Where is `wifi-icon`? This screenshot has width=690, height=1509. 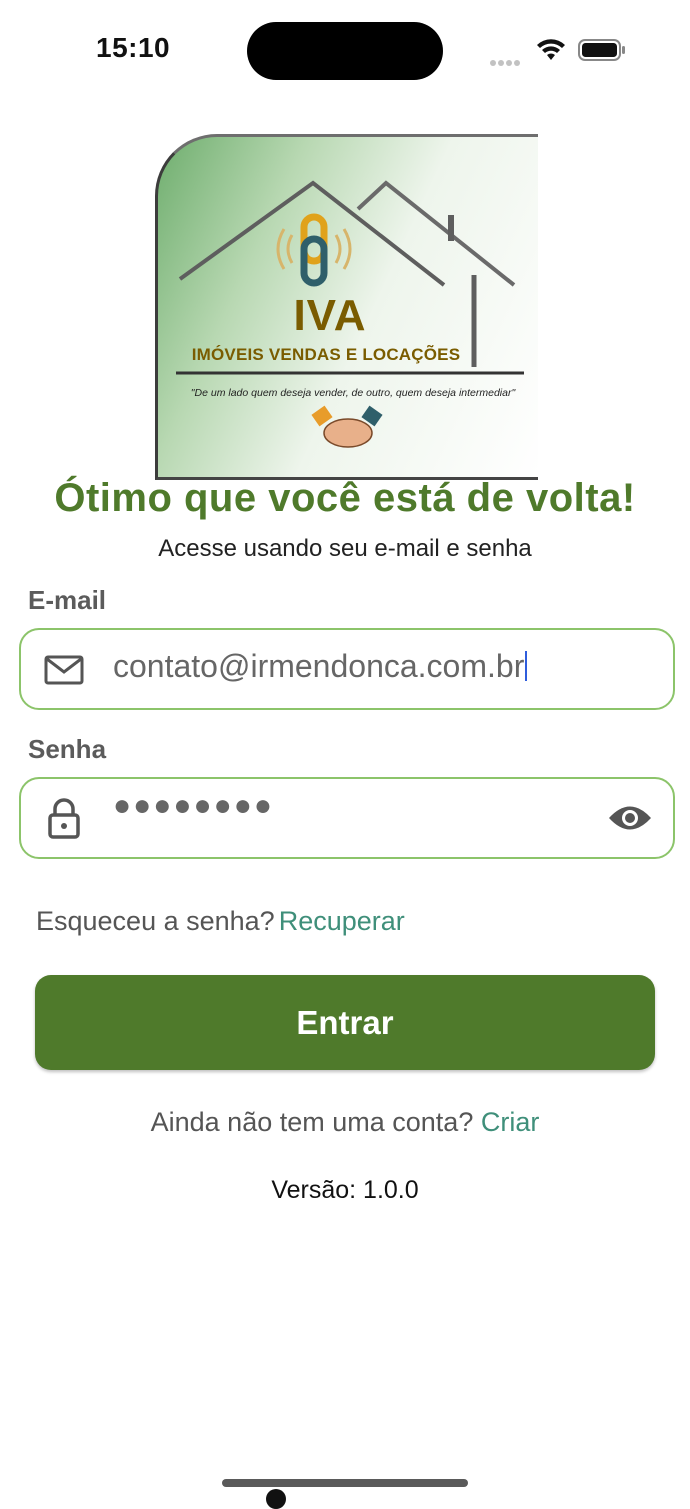 wifi-icon is located at coordinates (551, 49).